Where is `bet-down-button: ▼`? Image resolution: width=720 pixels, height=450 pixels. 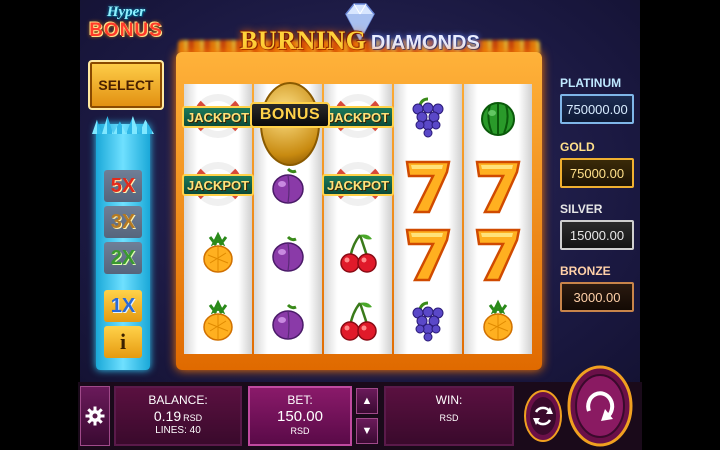
bet-down-button: ▼ is located at coordinates (367, 431).